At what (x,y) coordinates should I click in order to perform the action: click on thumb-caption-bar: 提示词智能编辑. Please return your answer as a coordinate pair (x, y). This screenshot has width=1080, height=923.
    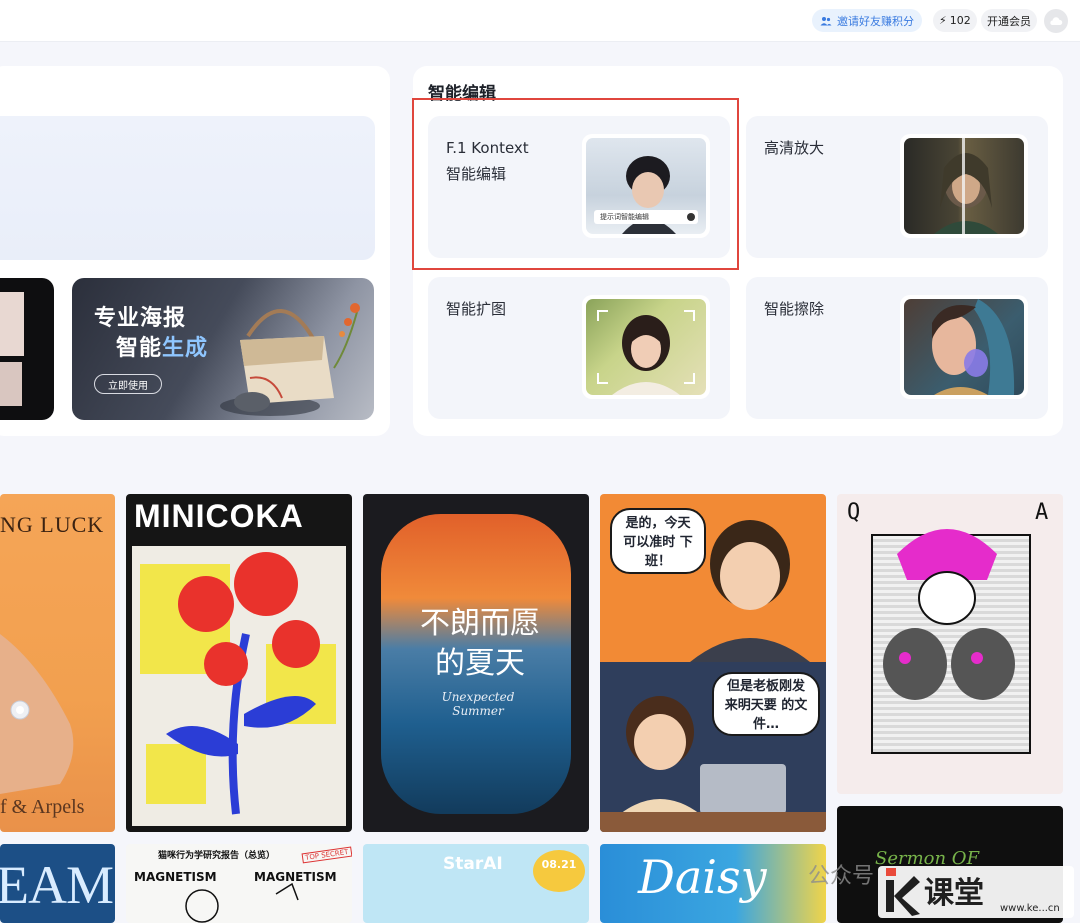
    Looking at the image, I should click on (646, 217).